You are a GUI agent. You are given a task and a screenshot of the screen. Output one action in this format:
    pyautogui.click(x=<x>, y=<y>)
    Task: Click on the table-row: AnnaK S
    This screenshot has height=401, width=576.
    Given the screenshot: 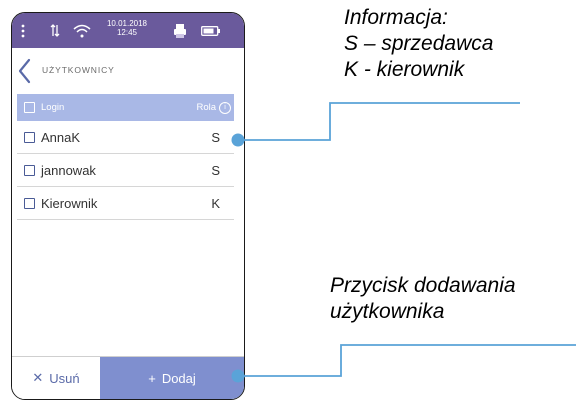 What is the action you would take?
    pyautogui.click(x=125, y=137)
    